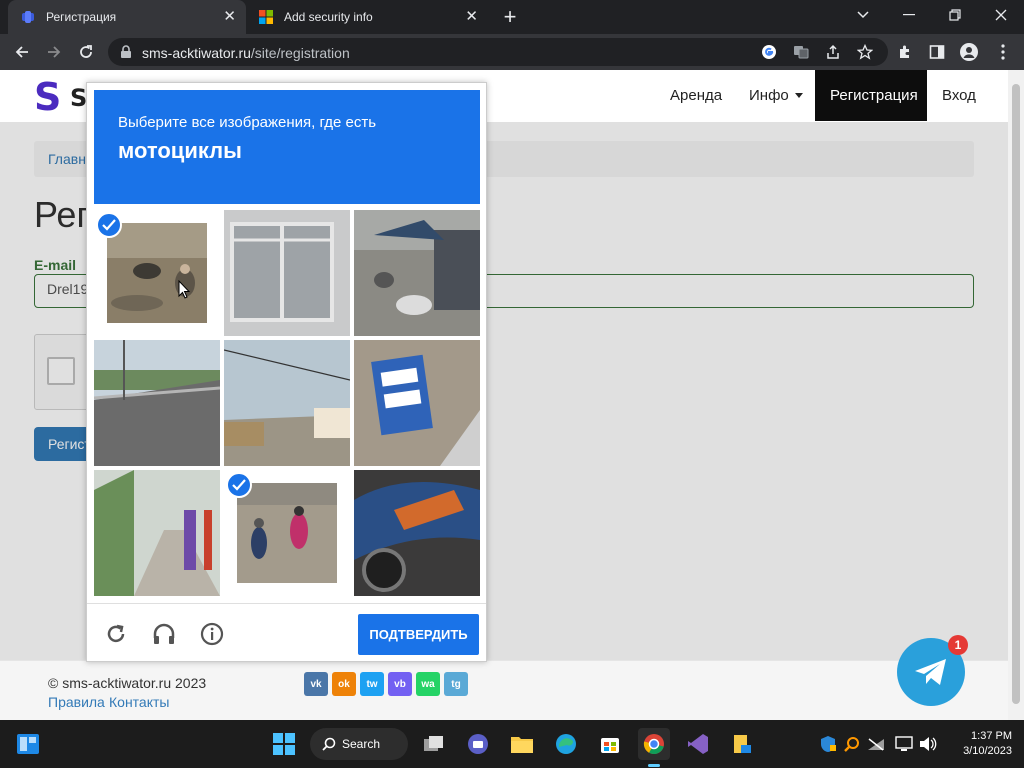  I want to click on url-path: /site/registration, so click(300, 53).